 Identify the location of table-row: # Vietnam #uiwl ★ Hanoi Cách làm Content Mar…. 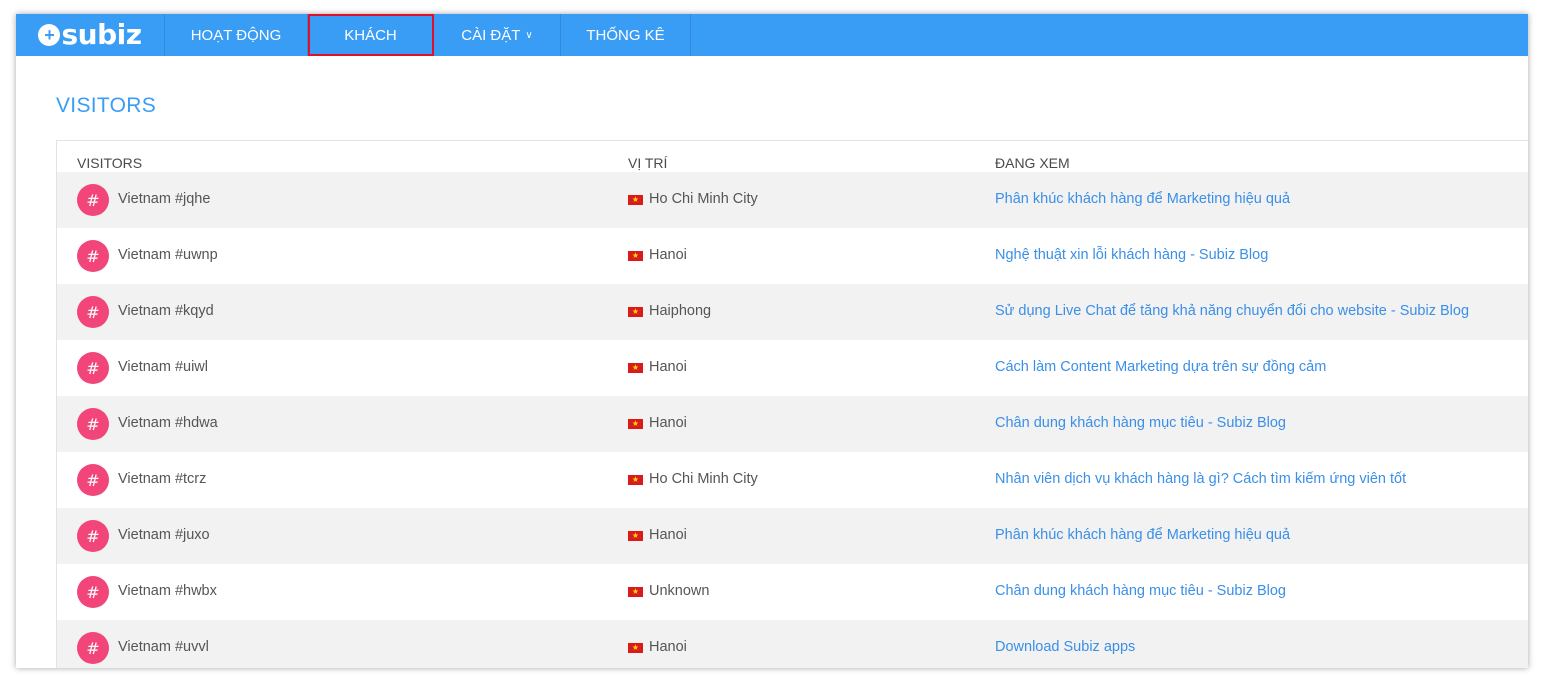
(792, 368).